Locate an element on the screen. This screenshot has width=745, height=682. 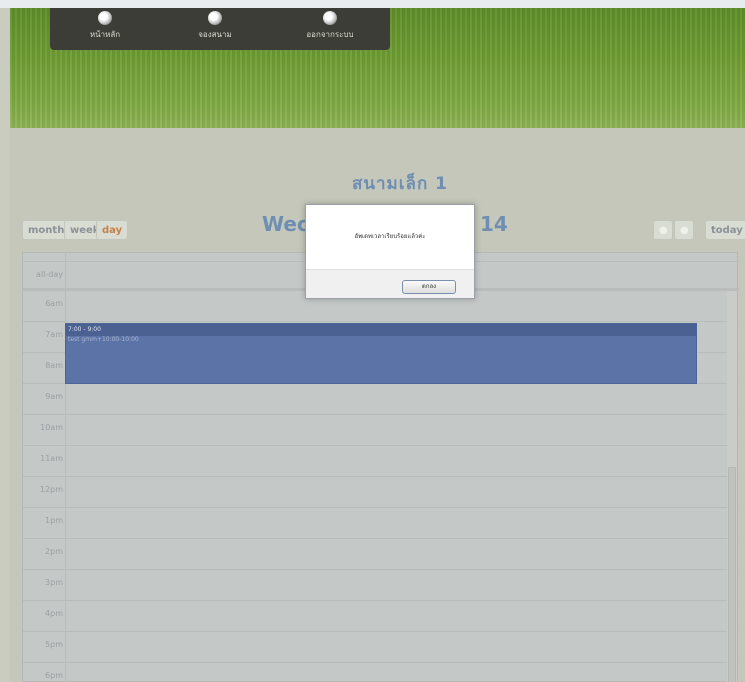
hour-row: 5pm is located at coordinates (381, 647).